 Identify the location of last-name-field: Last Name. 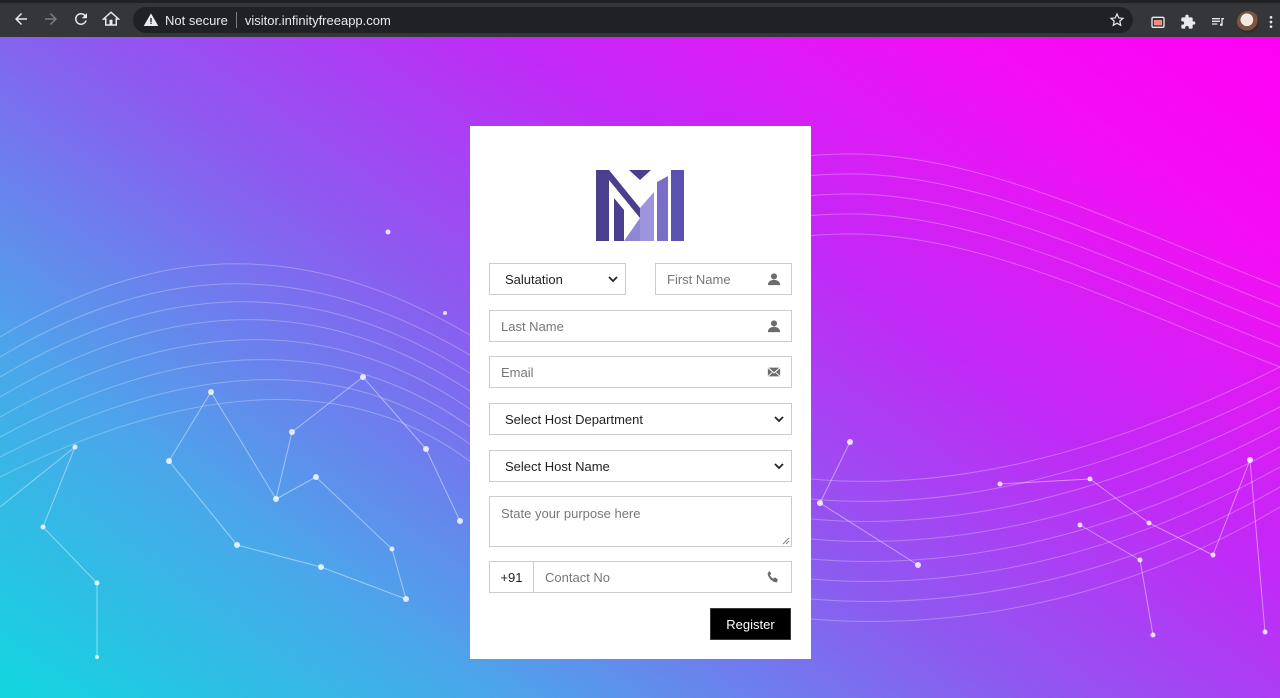
(640, 326).